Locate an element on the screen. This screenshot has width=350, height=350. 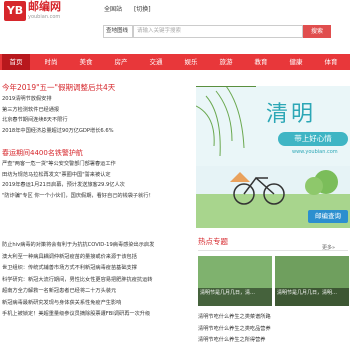
search-bar: 查地图线 请输入关键字搜索 搜索 is located at coordinates (175, 33).